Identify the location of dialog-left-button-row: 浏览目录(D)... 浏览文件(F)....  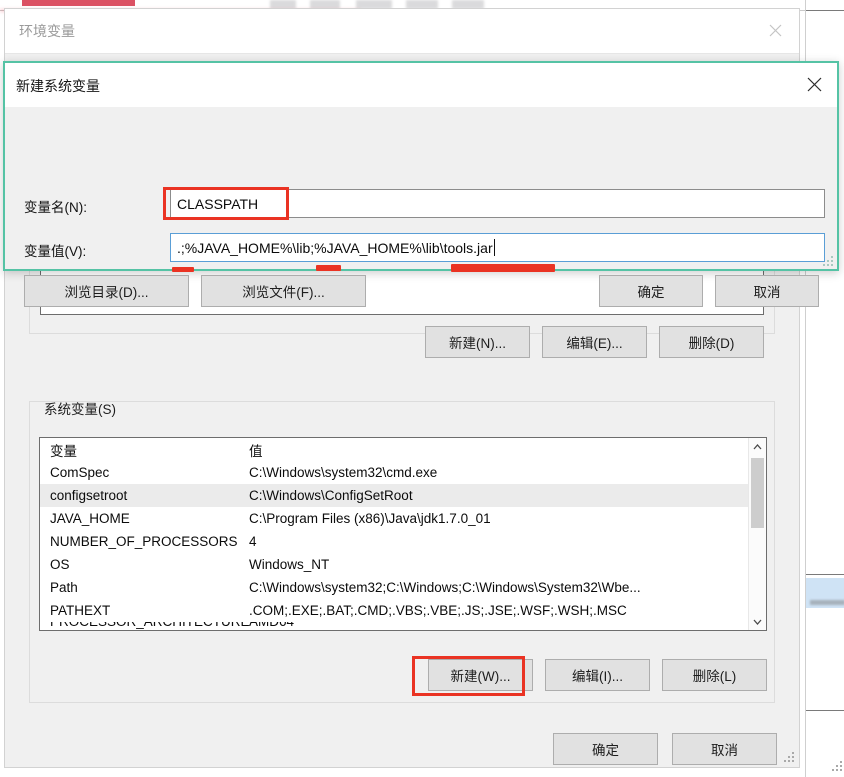
(195, 291).